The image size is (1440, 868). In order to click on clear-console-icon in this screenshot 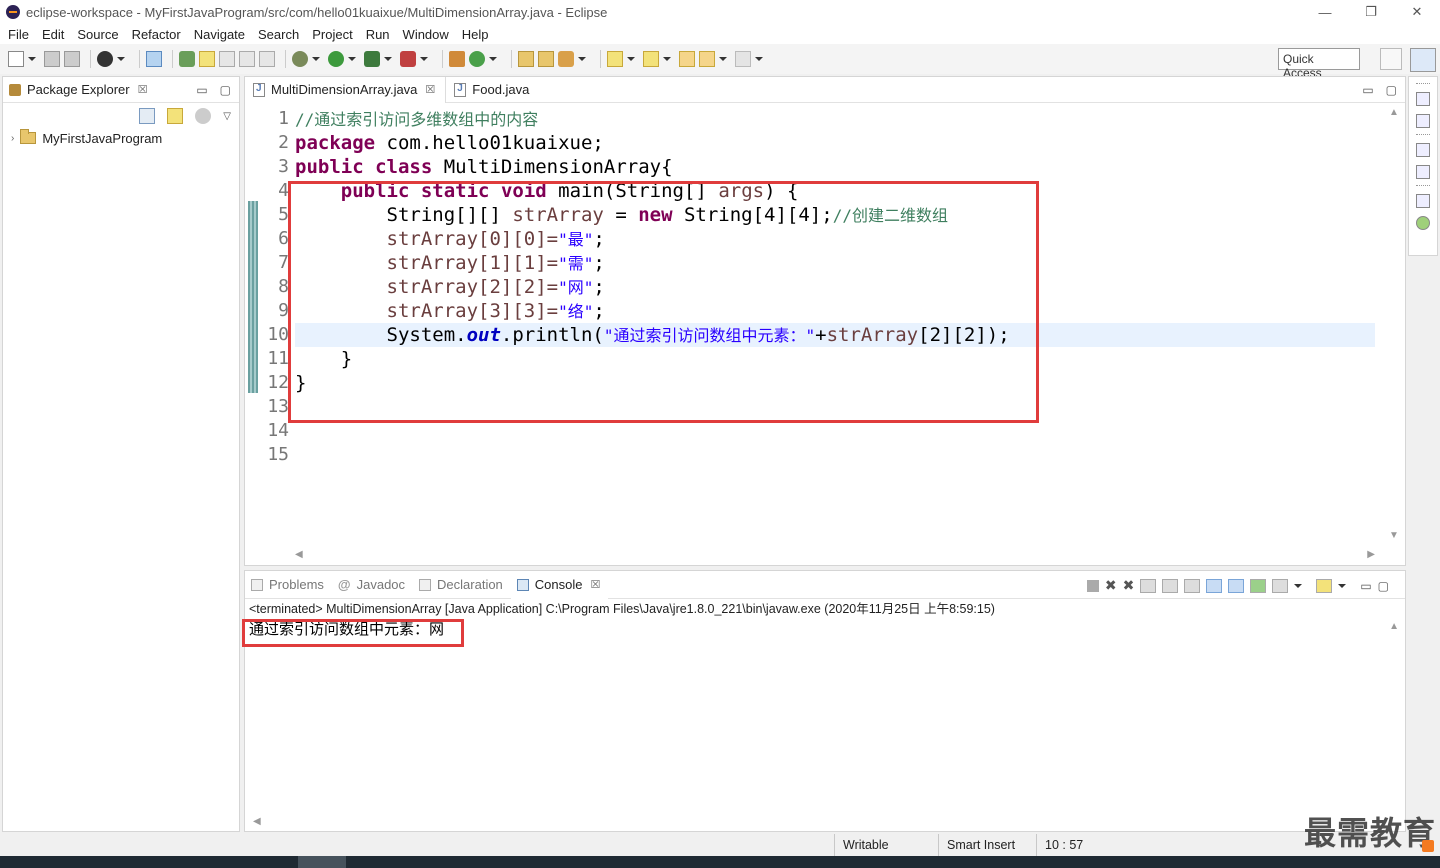, I will do `click(1148, 585)`.